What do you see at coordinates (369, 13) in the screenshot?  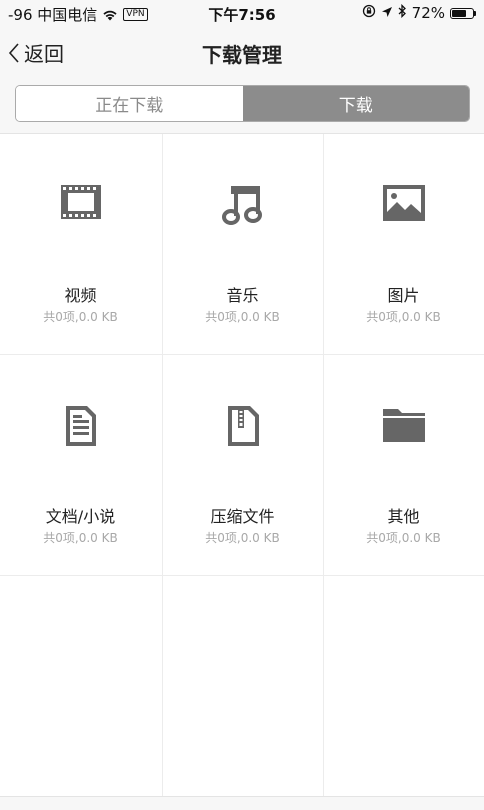 I see `orientation-lock-icon` at bounding box center [369, 13].